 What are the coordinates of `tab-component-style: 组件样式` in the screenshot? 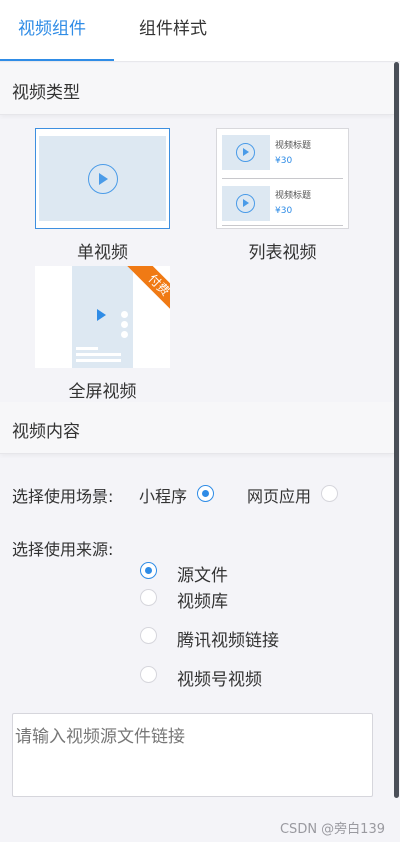 It's located at (173, 31).